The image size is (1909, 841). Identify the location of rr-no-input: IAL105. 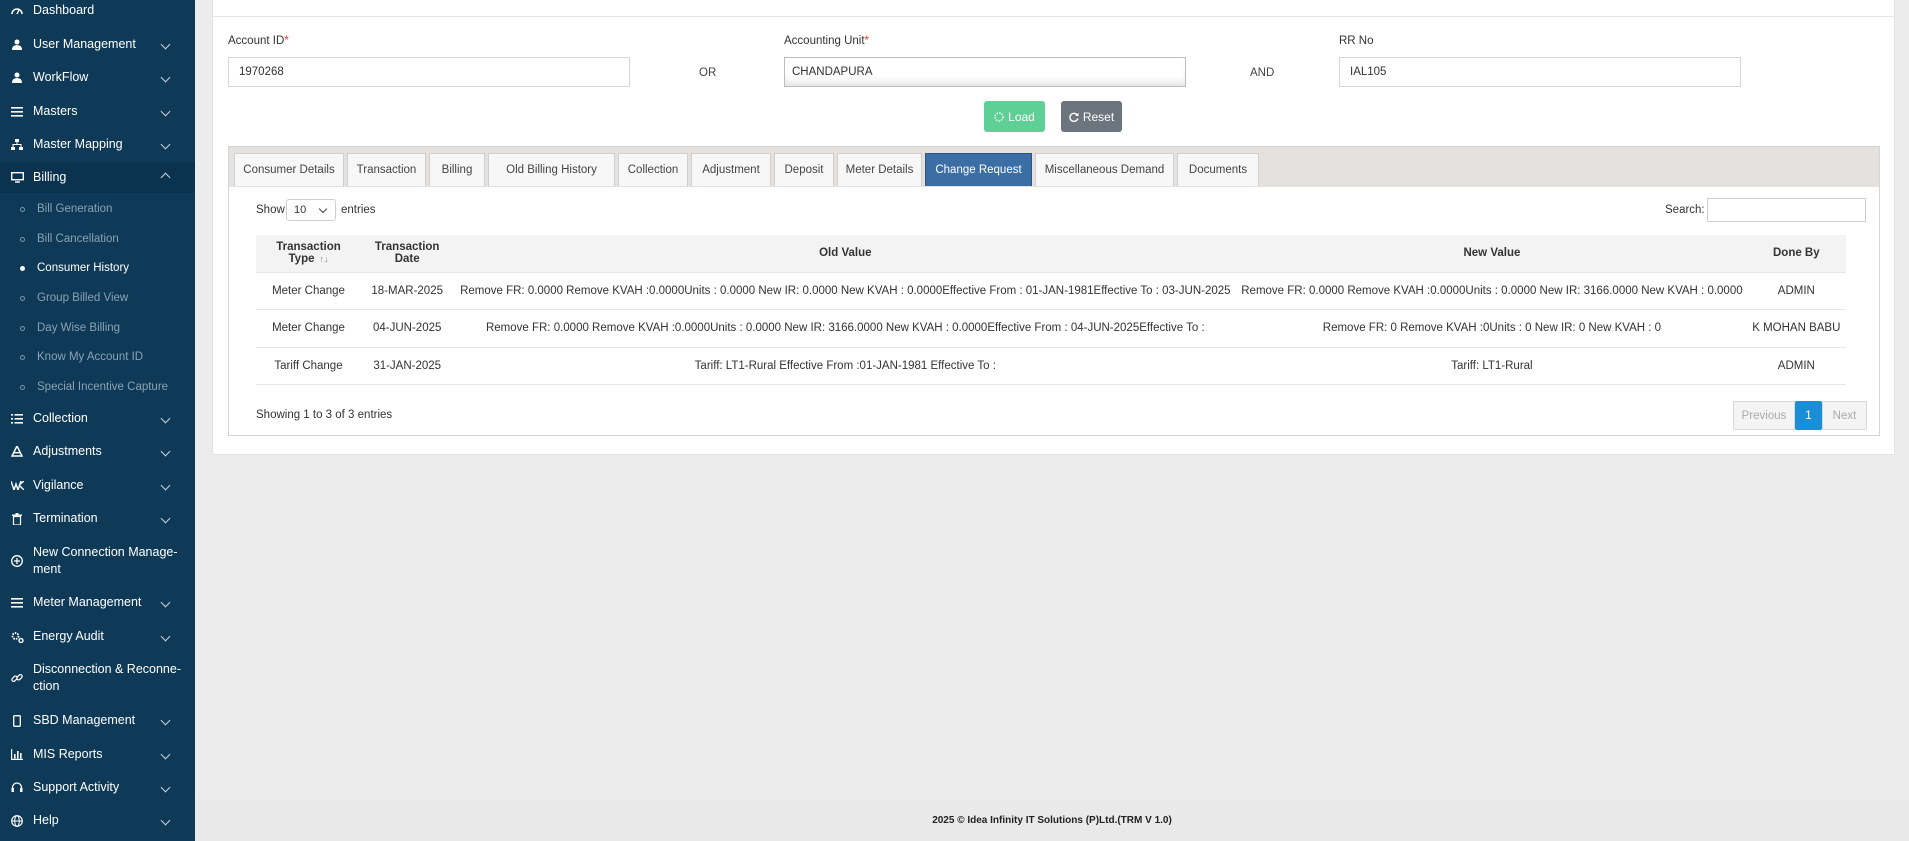
(1540, 72).